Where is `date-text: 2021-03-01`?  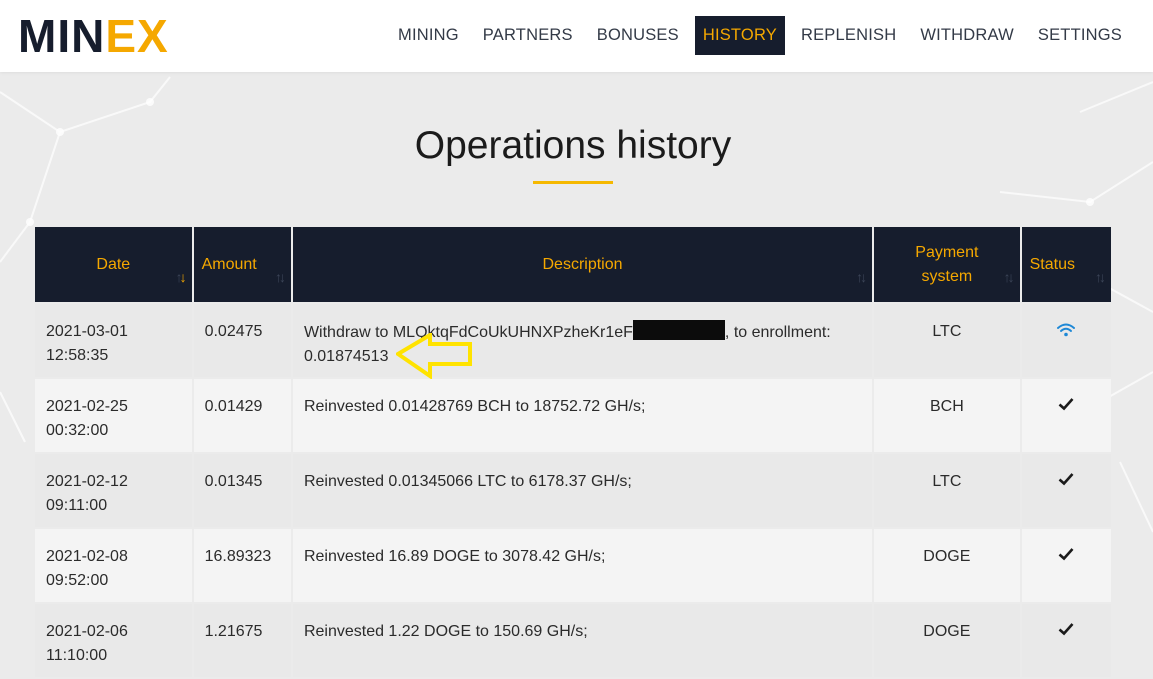 date-text: 2021-03-01 is located at coordinates (87, 331).